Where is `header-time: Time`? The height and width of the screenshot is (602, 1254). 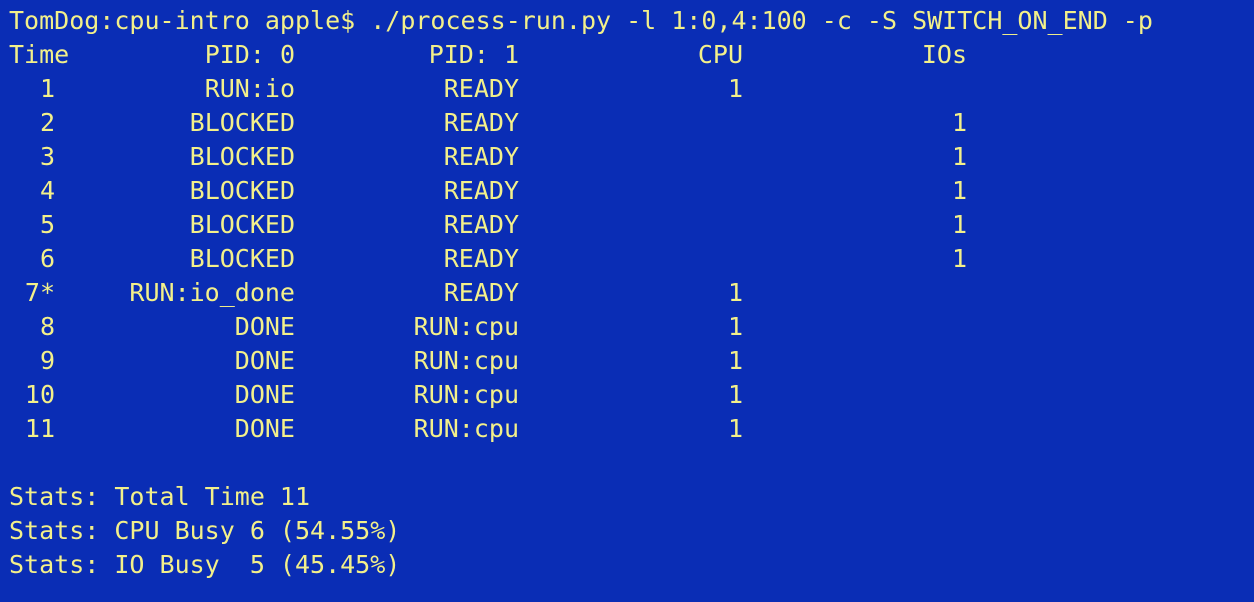 header-time: Time is located at coordinates (39, 54).